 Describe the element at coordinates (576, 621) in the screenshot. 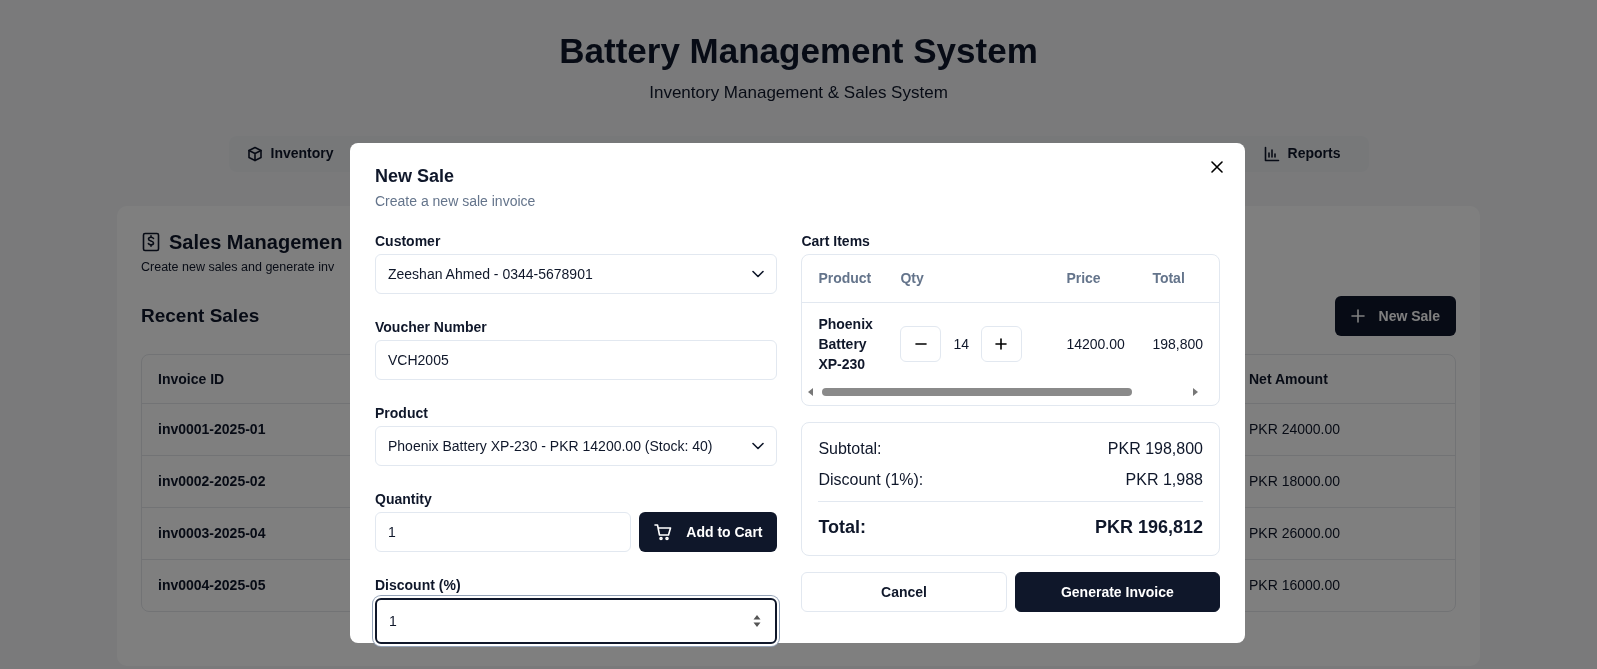

I see `number-field: 1` at that location.